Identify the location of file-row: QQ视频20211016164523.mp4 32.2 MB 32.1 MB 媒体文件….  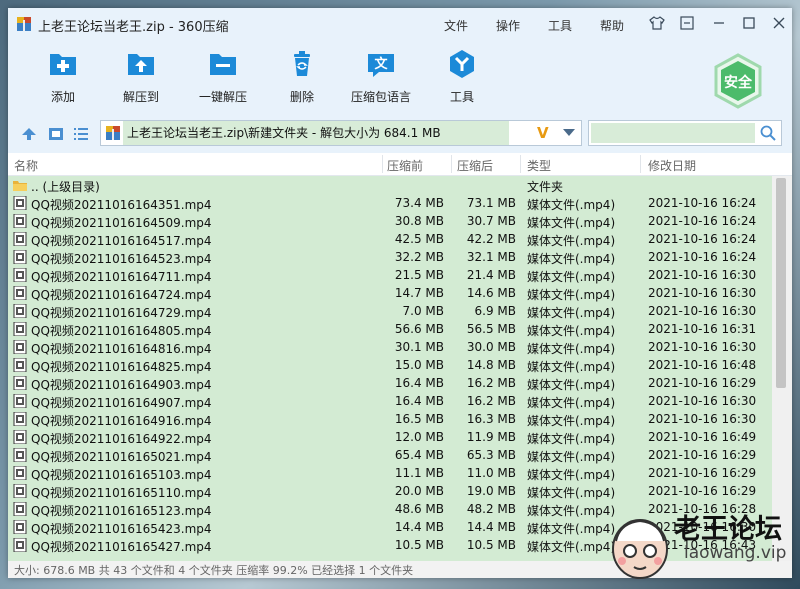
(390, 257).